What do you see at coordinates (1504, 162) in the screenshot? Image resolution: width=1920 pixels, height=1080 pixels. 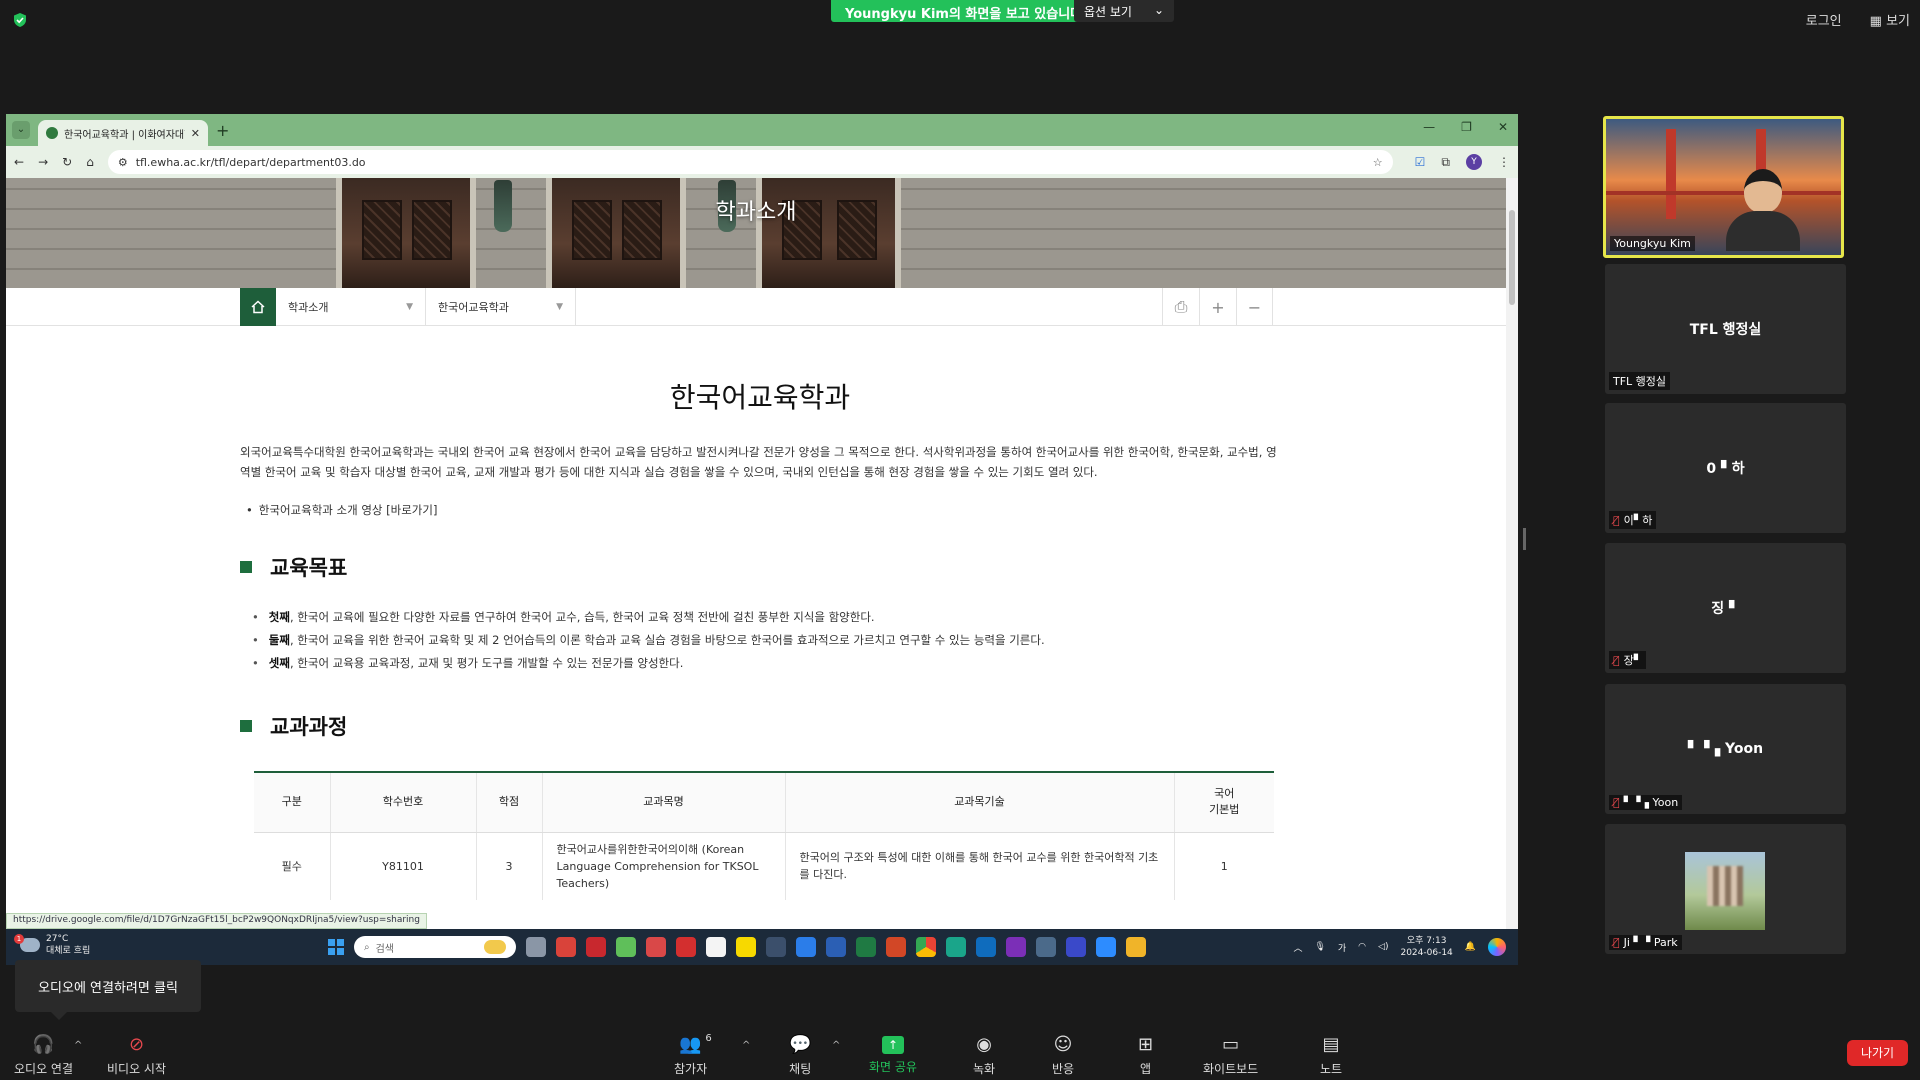 I see `browser-menu-icon: ⋮` at bounding box center [1504, 162].